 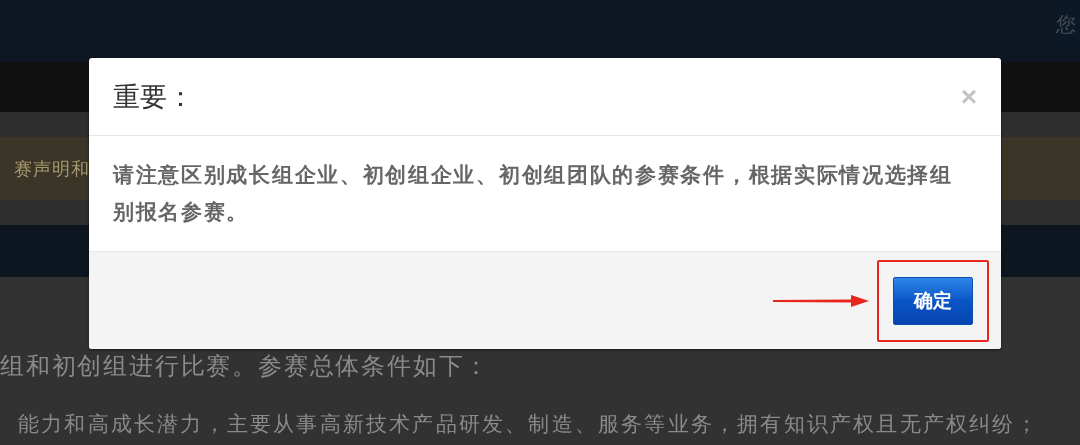 I want to click on confirm-button: 确定, so click(x=933, y=300).